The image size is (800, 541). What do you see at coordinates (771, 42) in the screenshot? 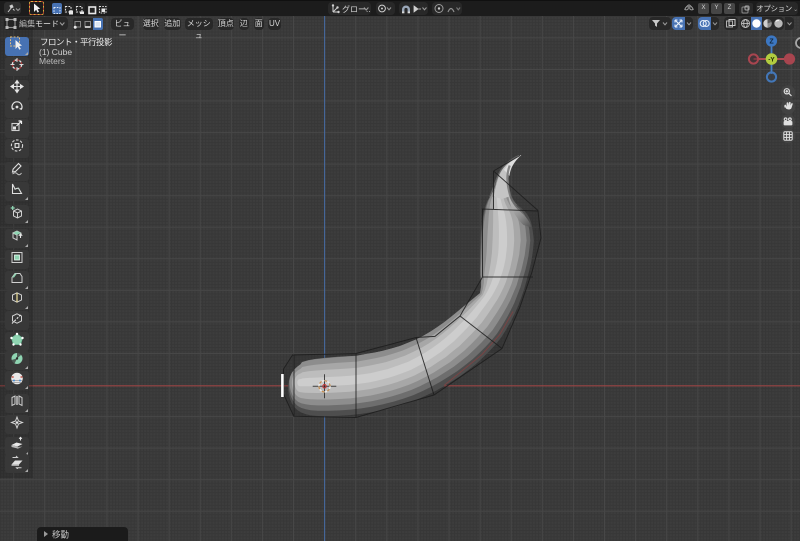
I see `svg-text: Z` at bounding box center [771, 42].